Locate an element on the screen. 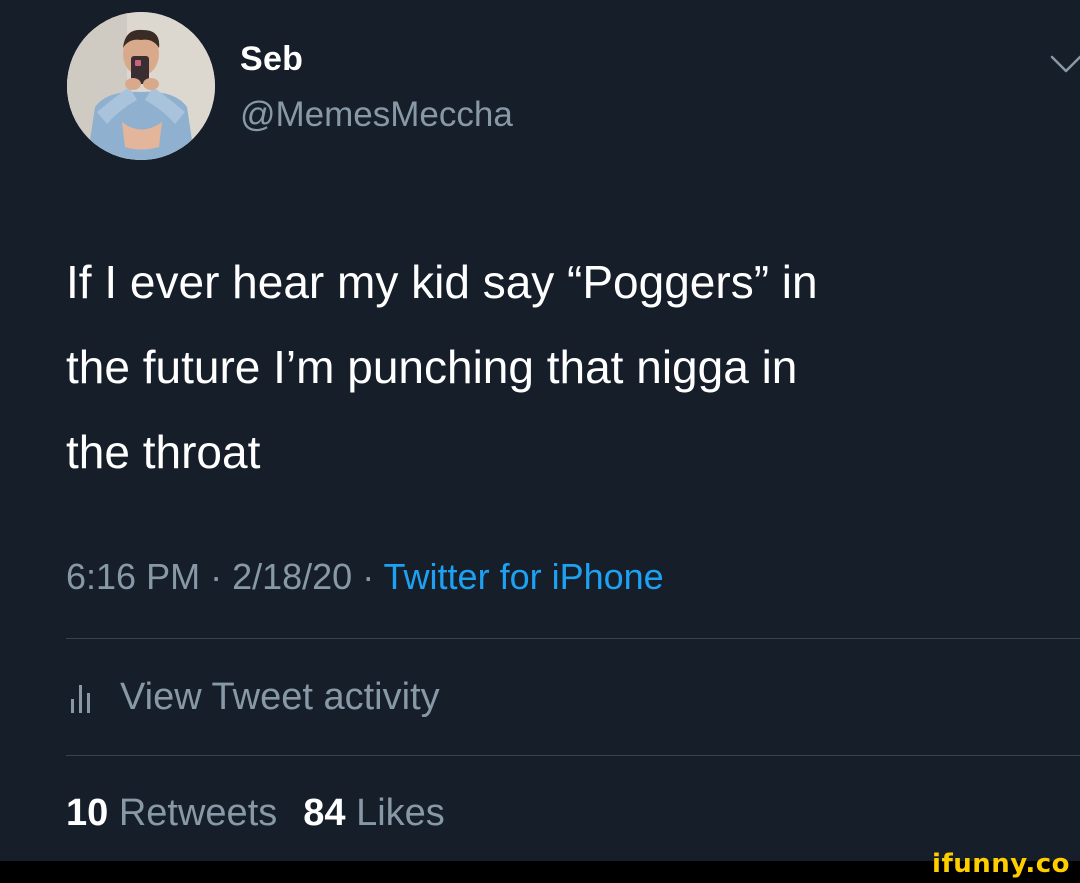 Image resolution: width=1080 pixels, height=883 pixels. view-tweet-activity-label: View Tweet activity is located at coordinates (280, 697).